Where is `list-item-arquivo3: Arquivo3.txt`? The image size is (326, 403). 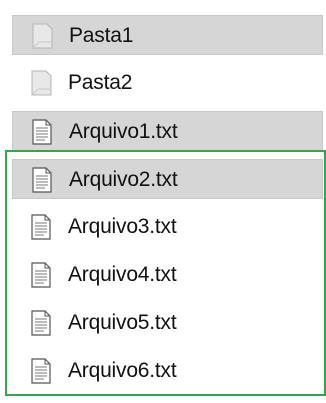
list-item-arquivo3: Arquivo3.txt is located at coordinates (167, 227).